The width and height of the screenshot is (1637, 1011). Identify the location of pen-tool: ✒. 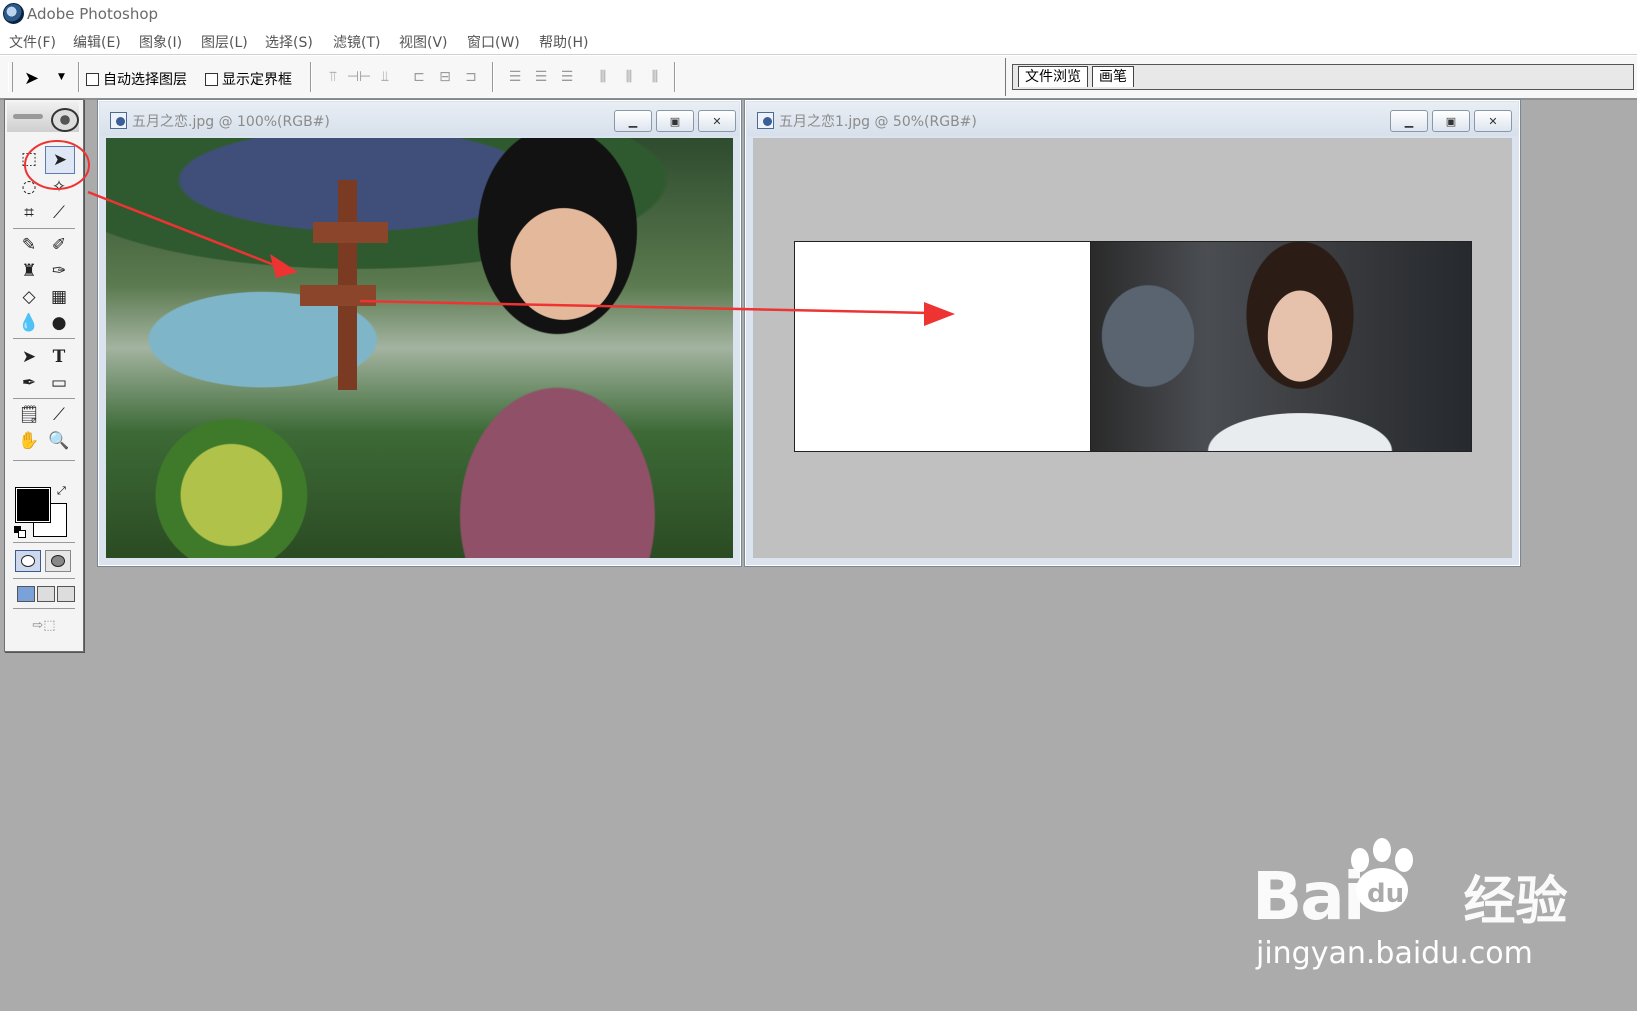
(29, 383).